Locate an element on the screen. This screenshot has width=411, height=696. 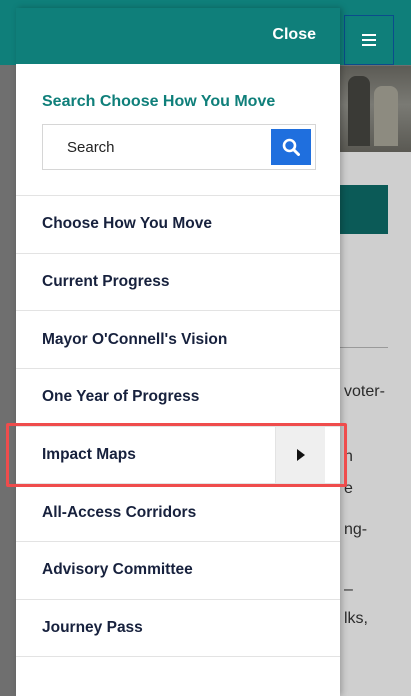
menu-button is located at coordinates (369, 40).